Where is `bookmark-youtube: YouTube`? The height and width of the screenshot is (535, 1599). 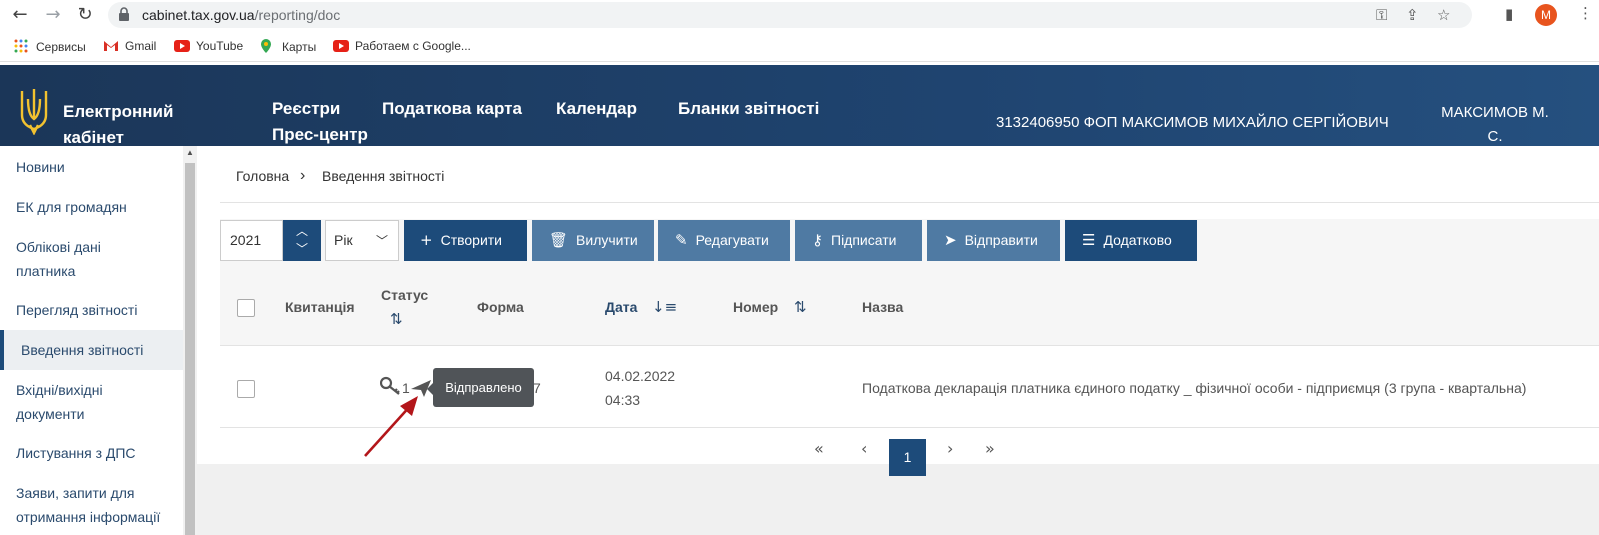 bookmark-youtube: YouTube is located at coordinates (208, 46).